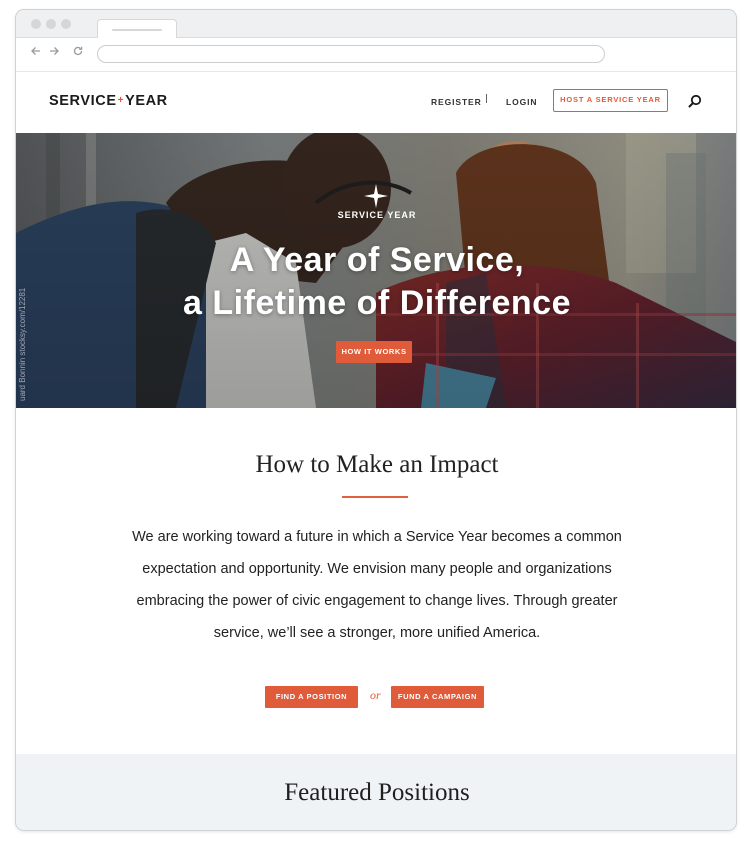  I want to click on featured-positions-section: Featured Positions, so click(376, 792).